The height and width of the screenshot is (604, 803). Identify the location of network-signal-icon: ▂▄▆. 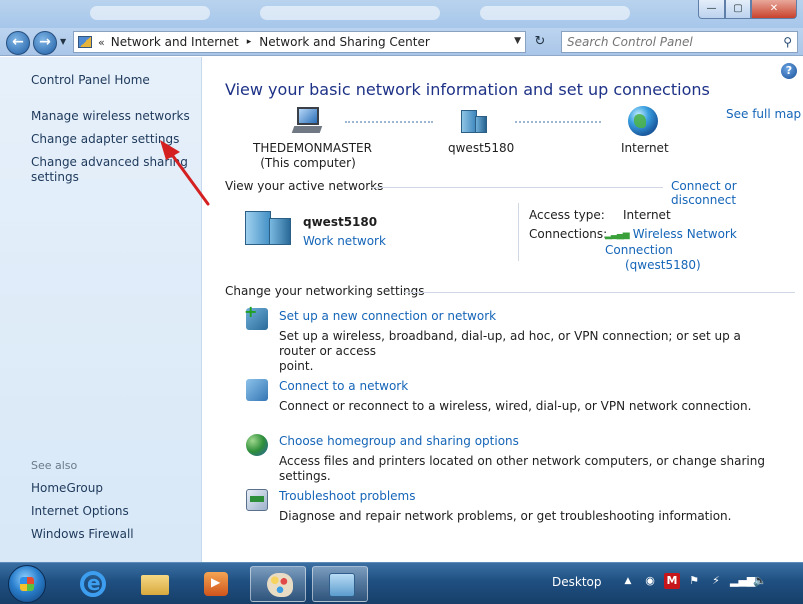
(742, 581).